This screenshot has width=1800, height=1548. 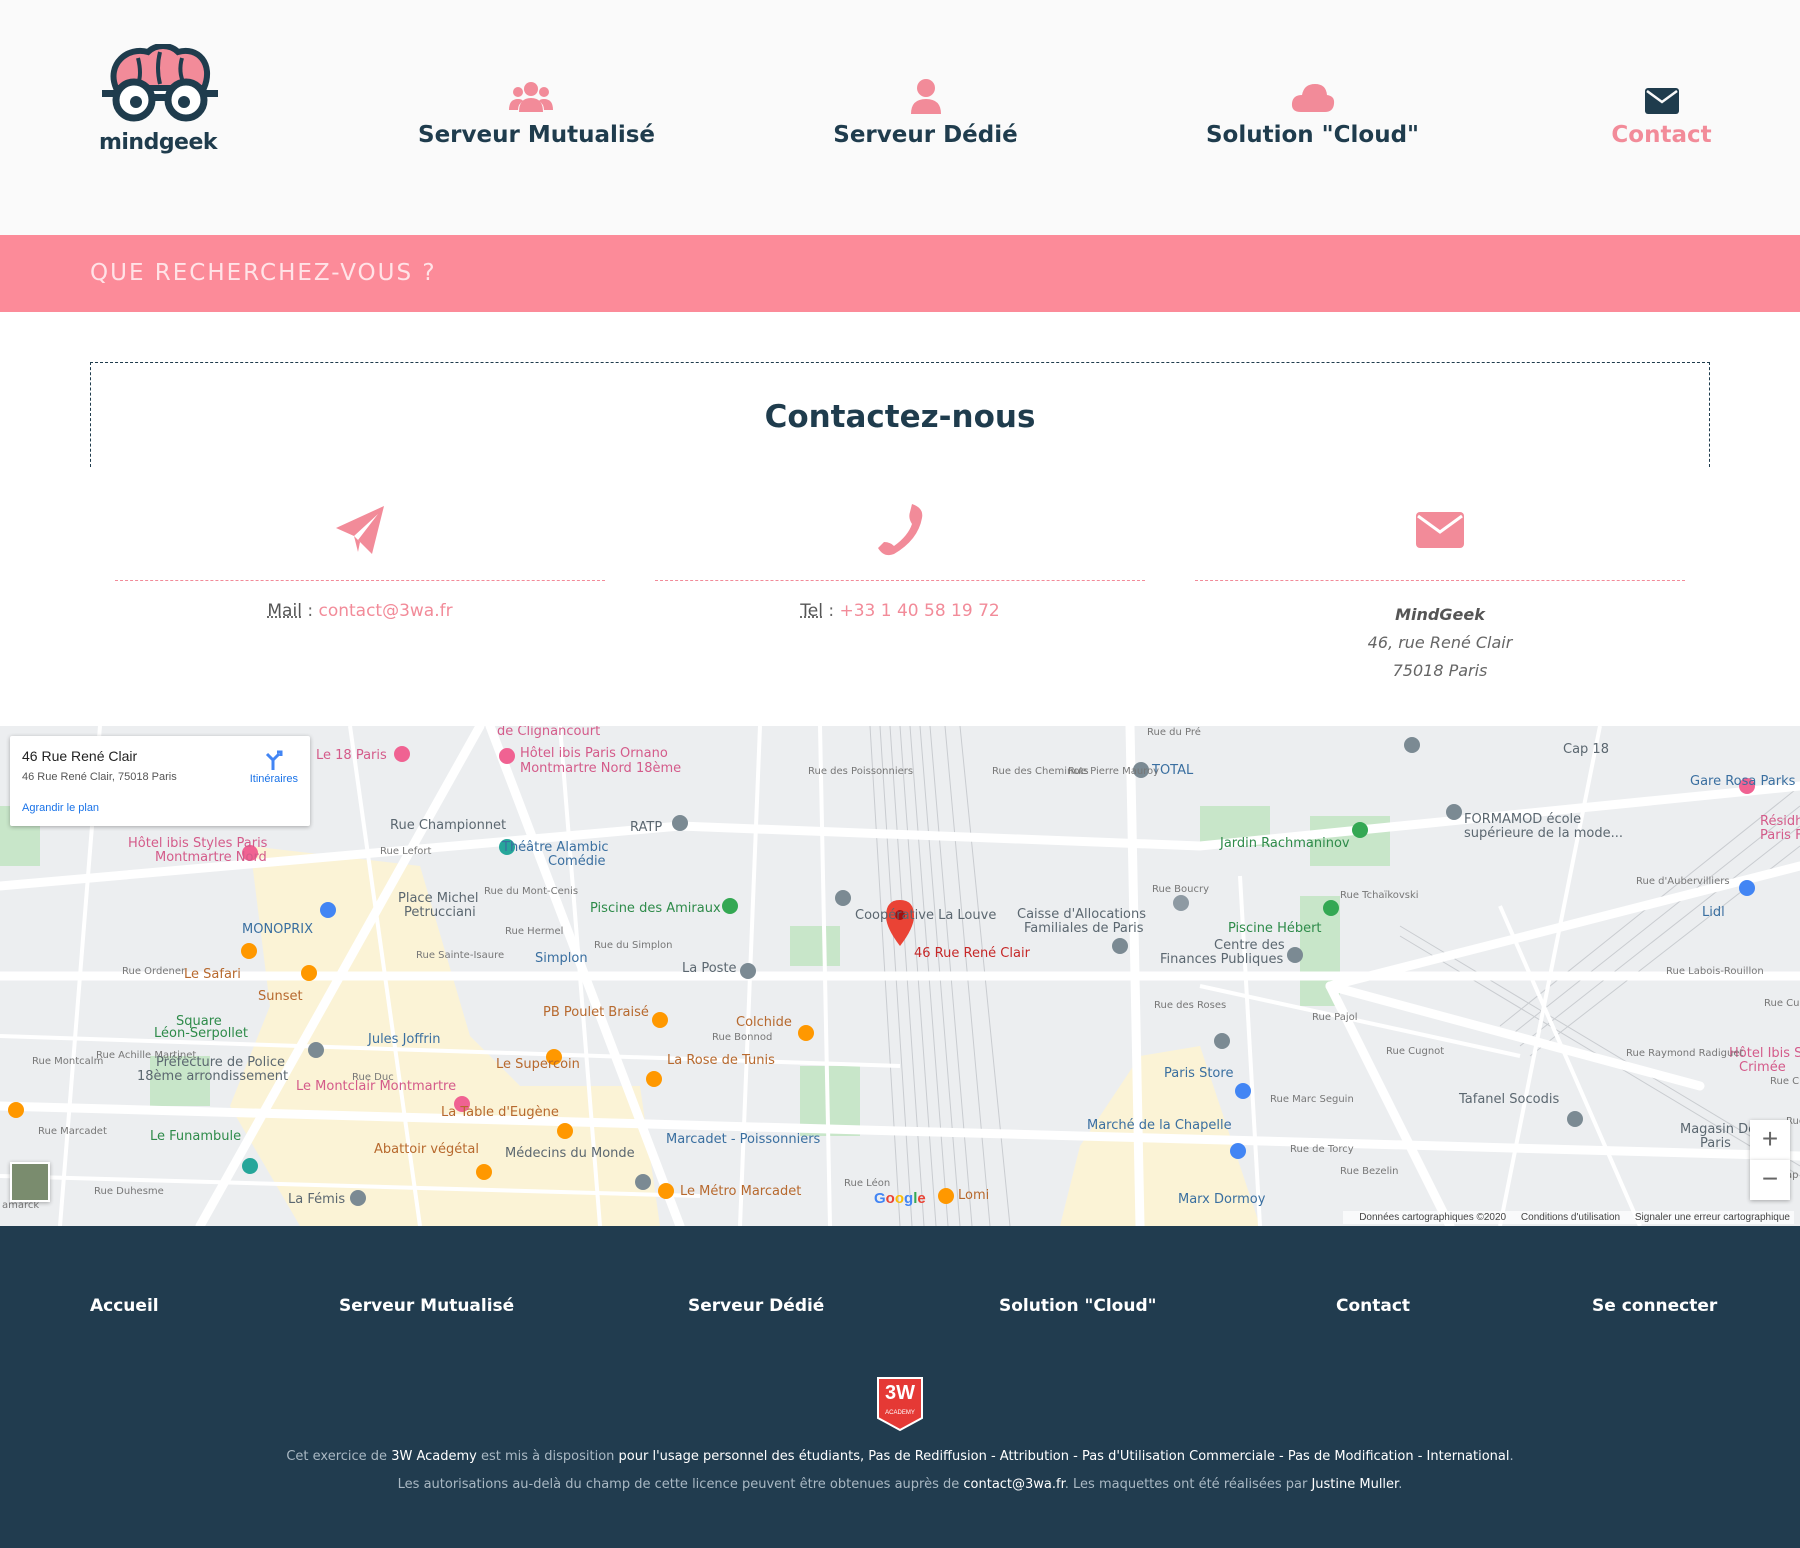 I want to click on map-label: Rue des Poissonniers, so click(x=861, y=771).